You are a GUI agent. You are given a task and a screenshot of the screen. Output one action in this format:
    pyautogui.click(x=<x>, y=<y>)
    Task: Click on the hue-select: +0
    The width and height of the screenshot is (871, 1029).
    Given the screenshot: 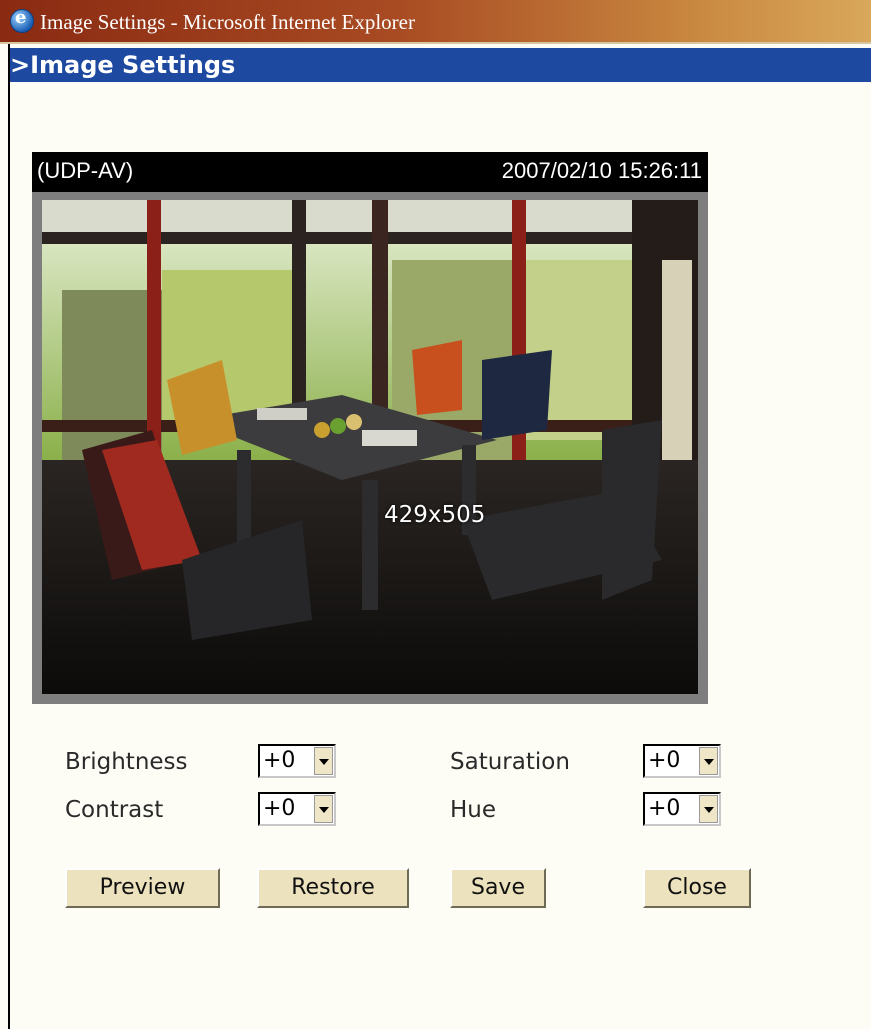 What is the action you would take?
    pyautogui.click(x=682, y=809)
    